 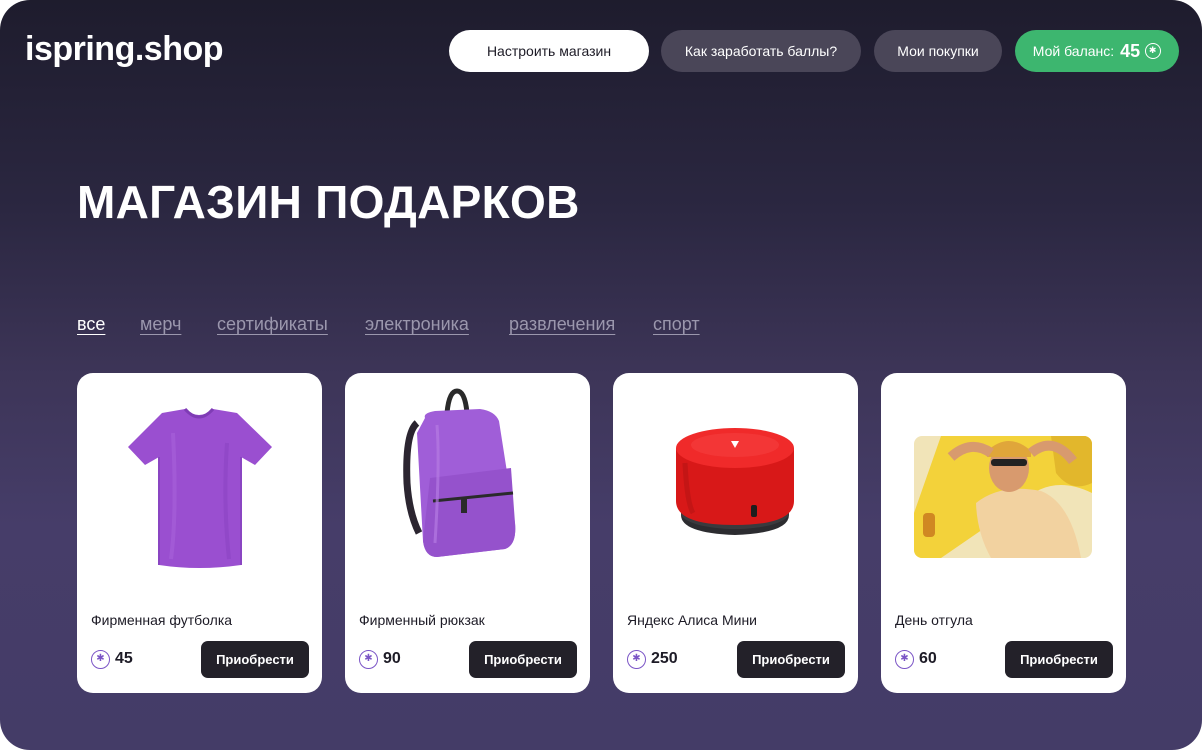 I want to click on product-name: Яндекс Алиса Мини, so click(x=692, y=620).